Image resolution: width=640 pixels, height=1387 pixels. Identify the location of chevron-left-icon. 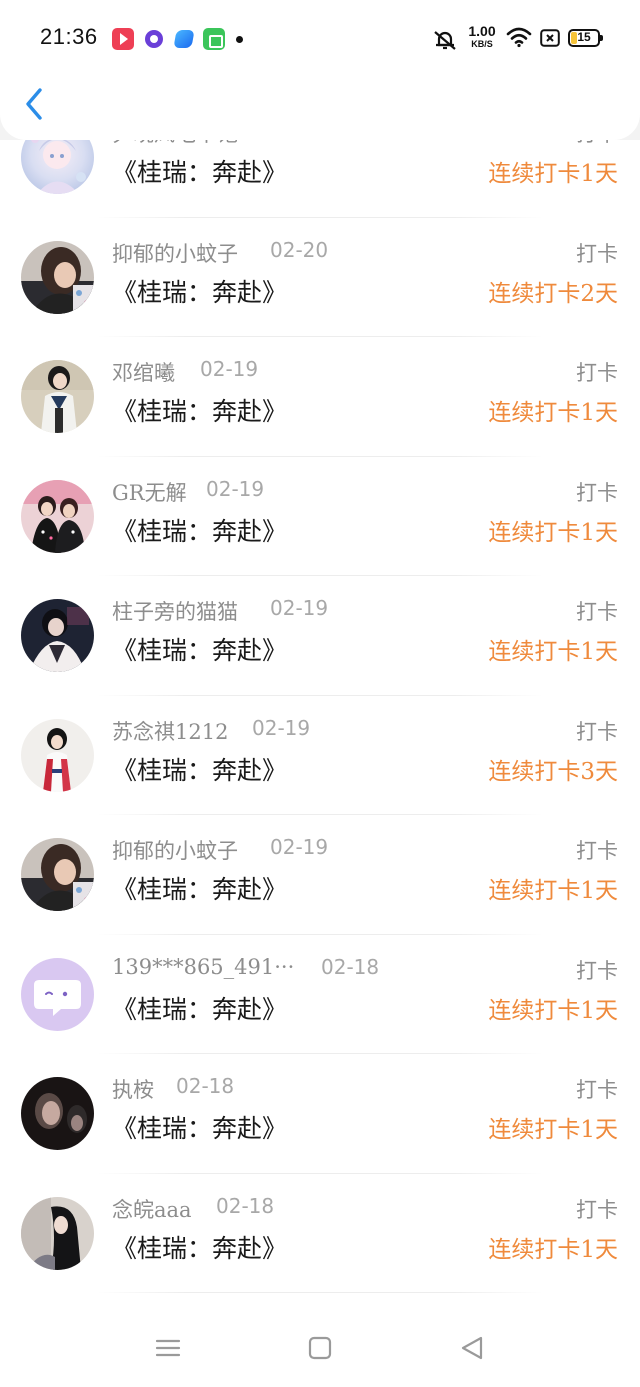
(34, 104).